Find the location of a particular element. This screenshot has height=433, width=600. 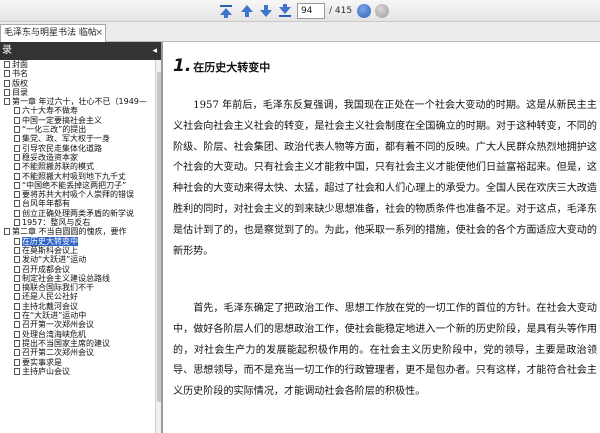

toc-item: 召开成都会议 is located at coordinates (77, 269).